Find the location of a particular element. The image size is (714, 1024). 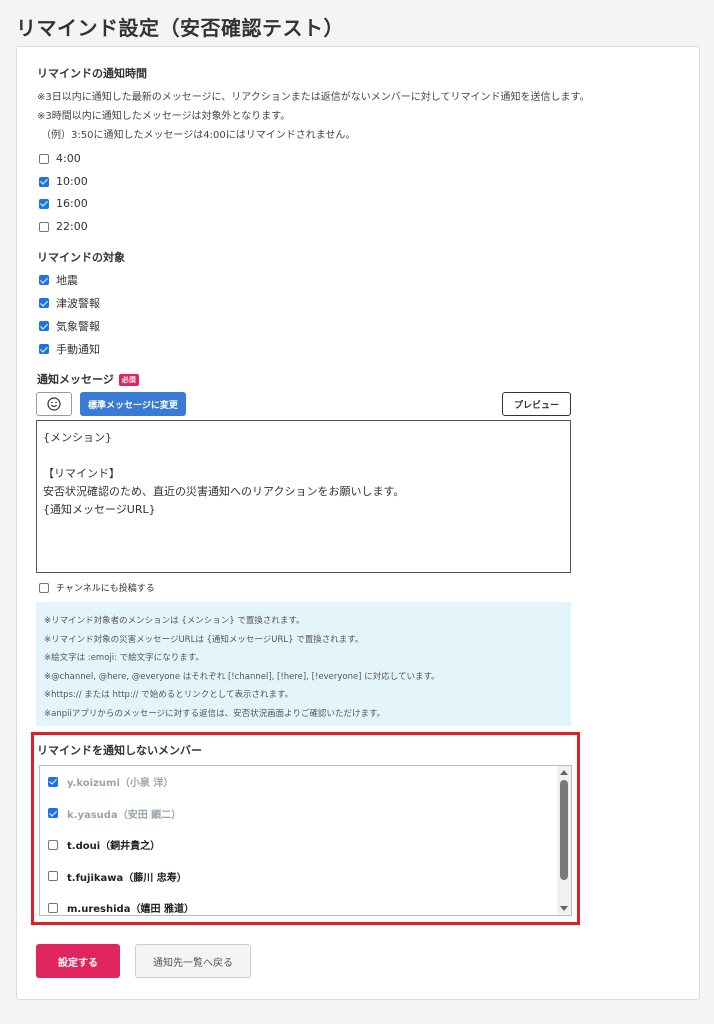

channel-post-label: チャンネルにも投稿する is located at coordinates (105, 589).